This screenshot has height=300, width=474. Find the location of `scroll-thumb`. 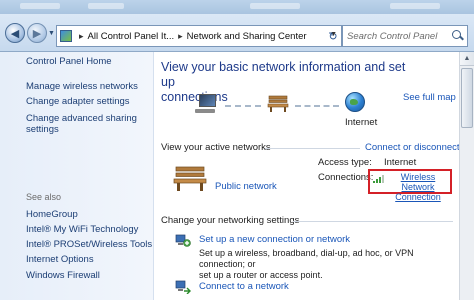

scroll-thumb is located at coordinates (467, 98).